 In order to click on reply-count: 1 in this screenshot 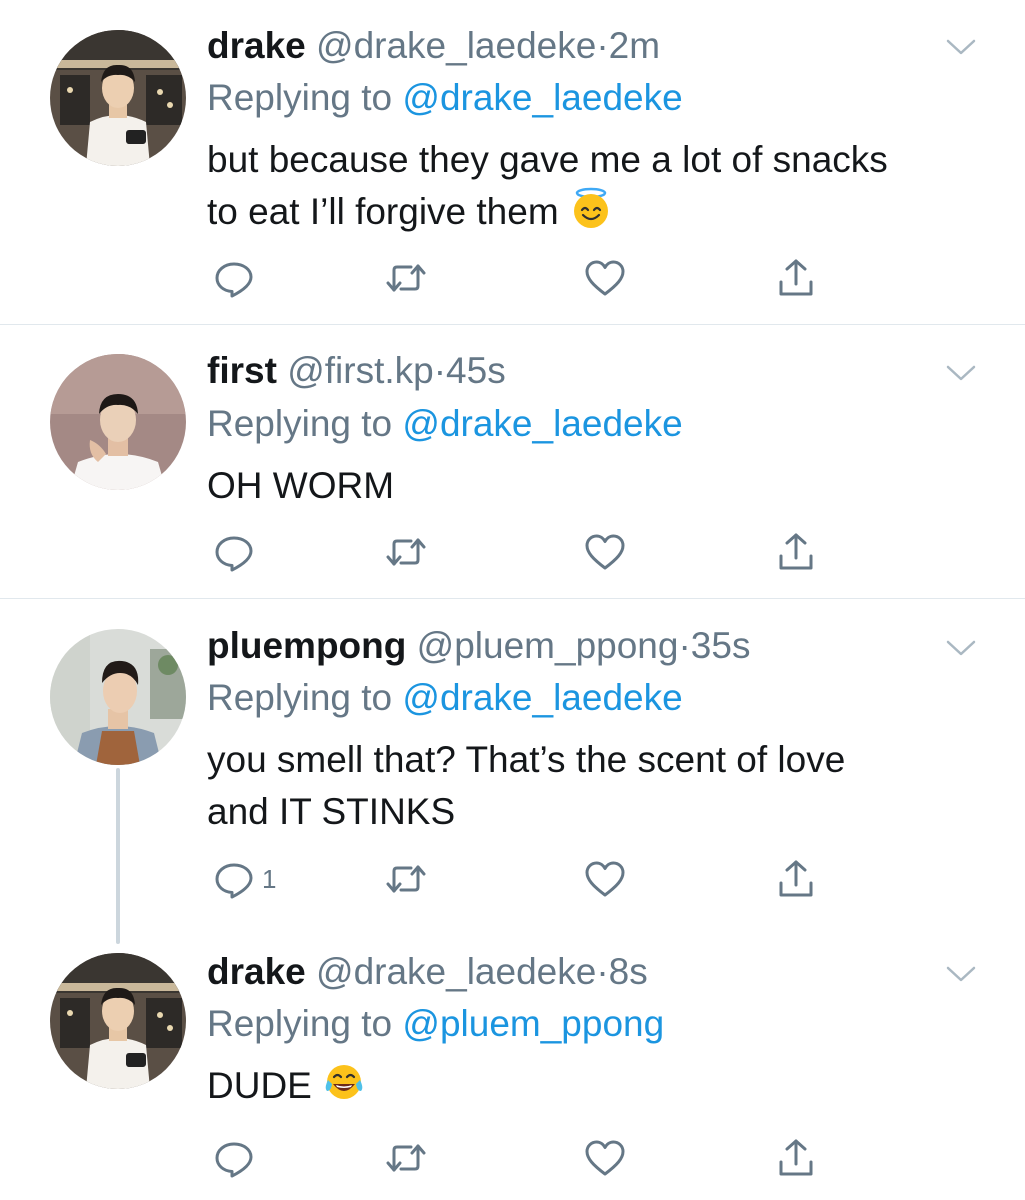, I will do `click(269, 878)`.